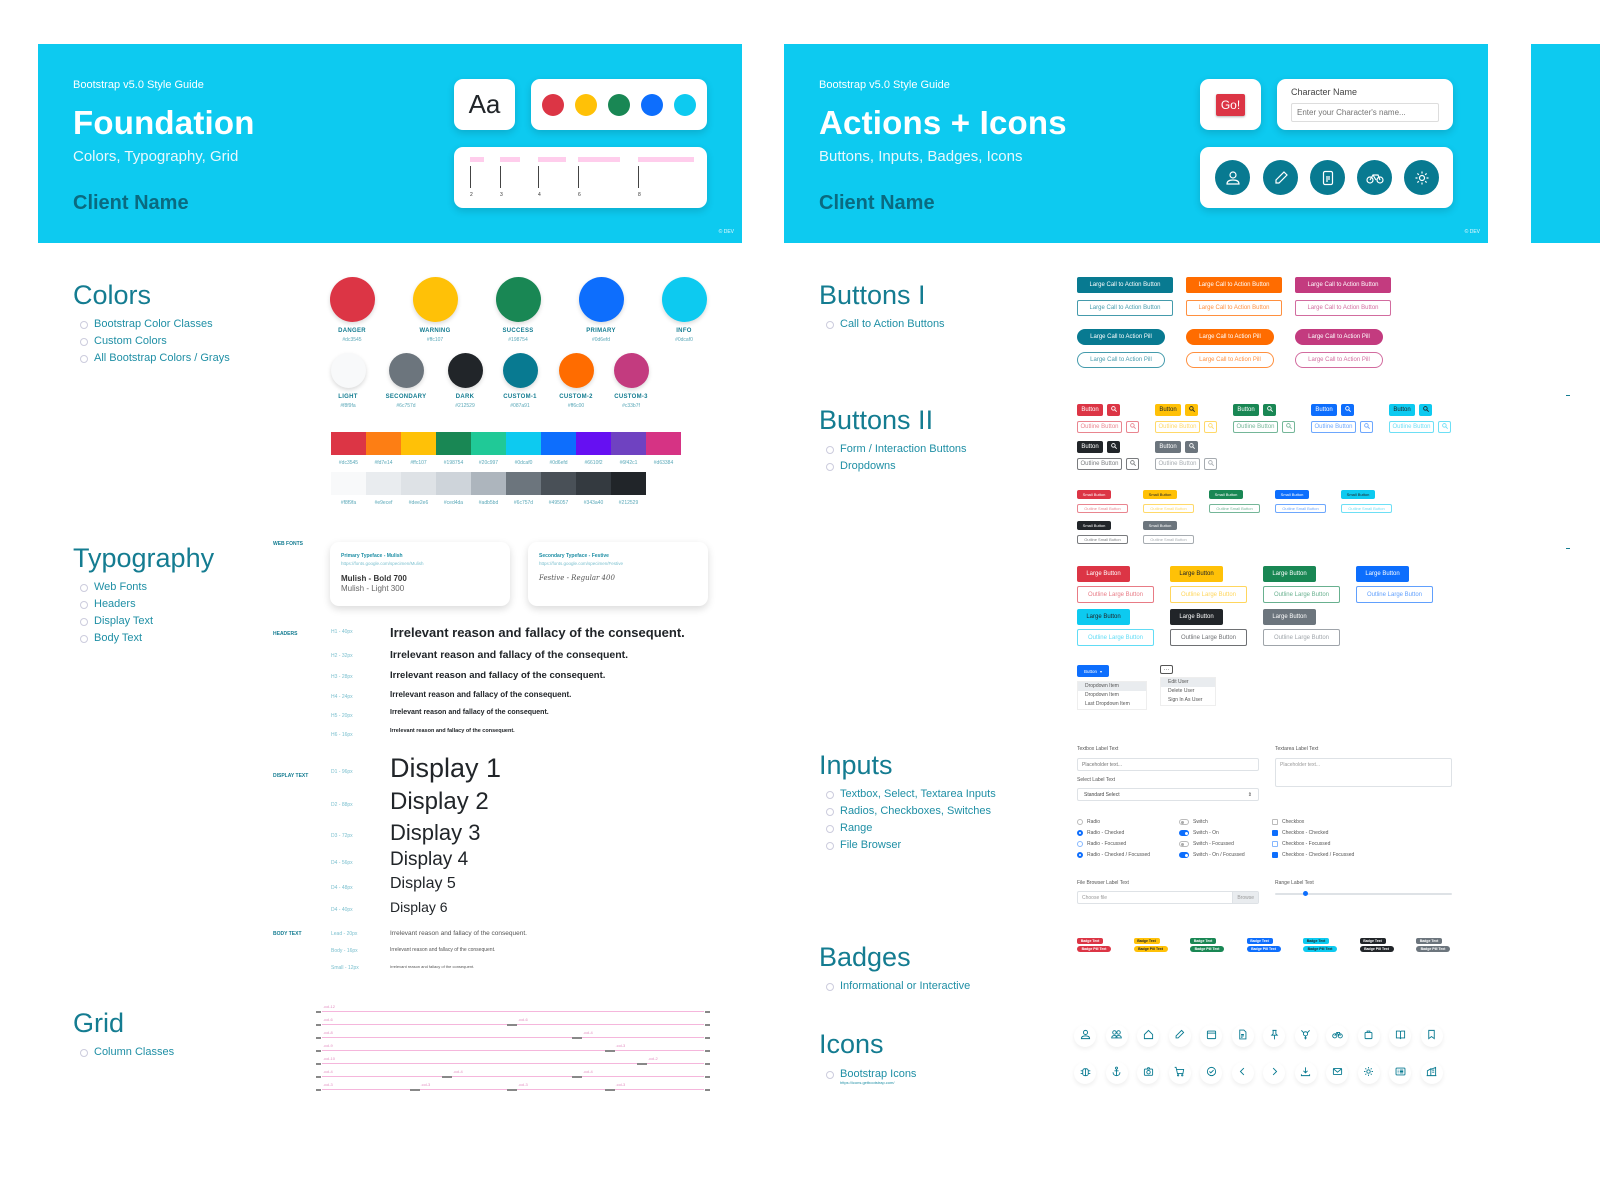 This screenshot has width=1600, height=1199. What do you see at coordinates (1337, 1073) in the screenshot?
I see `envelope-icon-button` at bounding box center [1337, 1073].